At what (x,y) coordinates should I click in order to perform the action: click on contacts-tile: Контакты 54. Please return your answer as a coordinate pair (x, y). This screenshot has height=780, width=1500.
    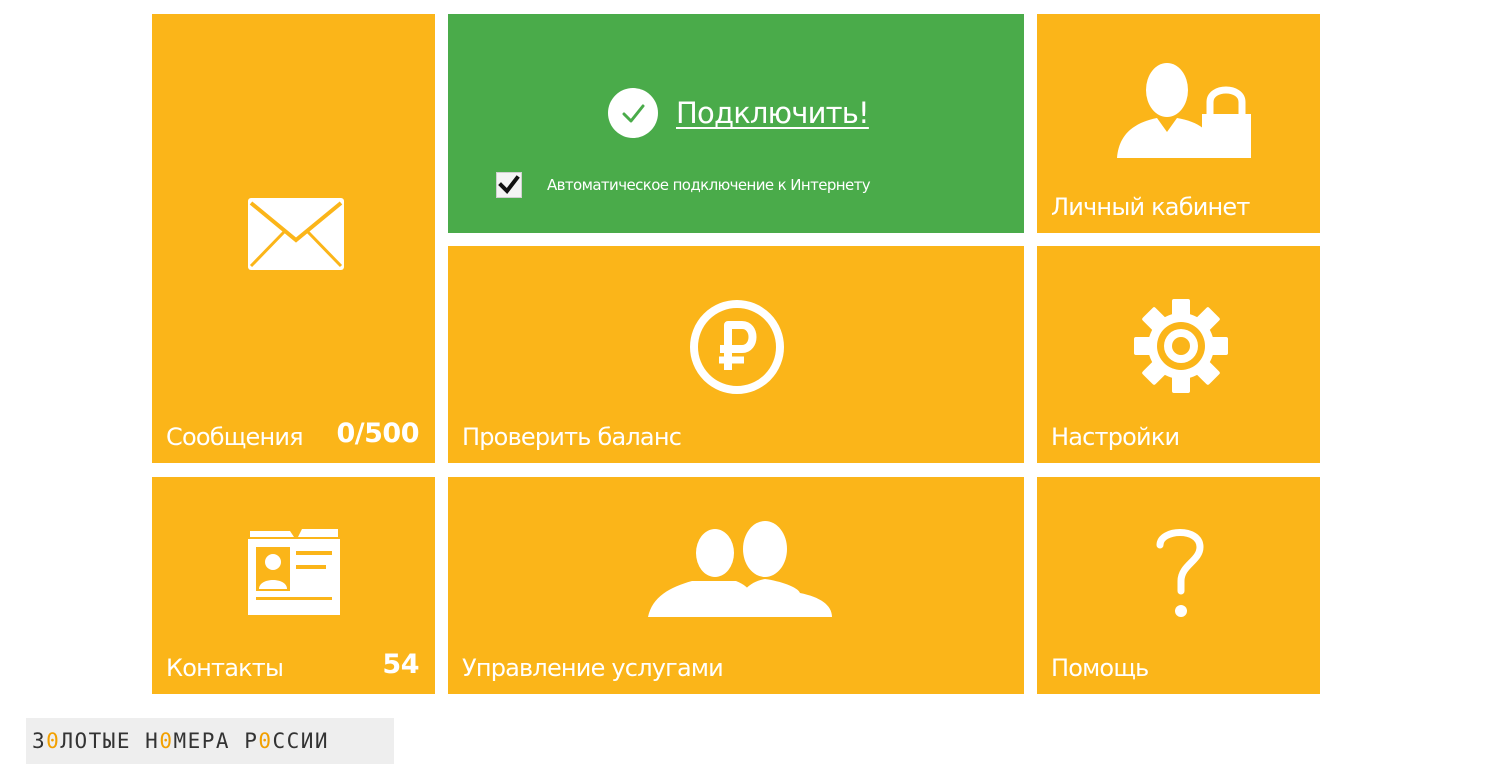
    Looking at the image, I should click on (293, 585).